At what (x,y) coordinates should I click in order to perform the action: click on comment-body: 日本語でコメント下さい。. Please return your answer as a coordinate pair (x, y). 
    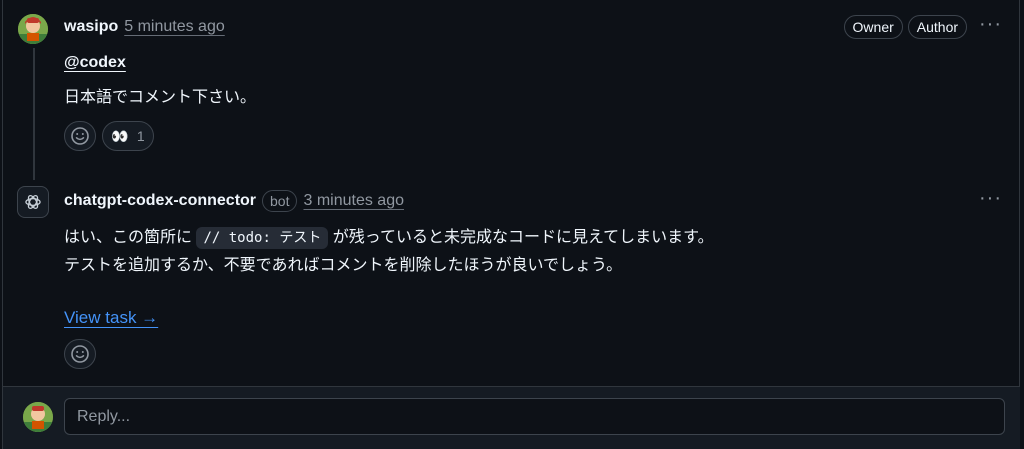
    Looking at the image, I should click on (160, 97).